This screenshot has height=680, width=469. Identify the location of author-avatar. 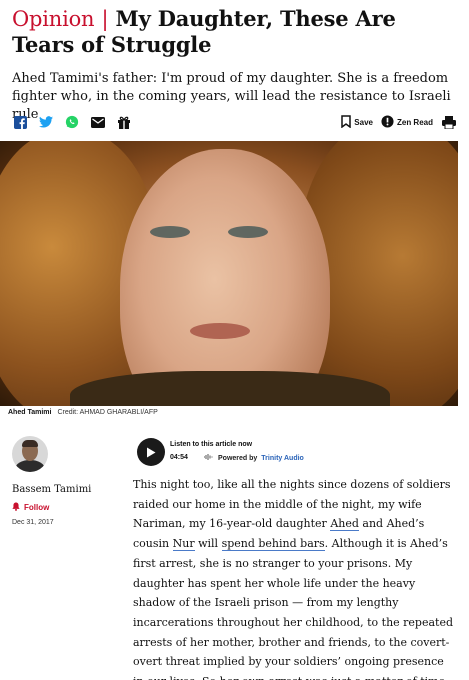
(30, 454).